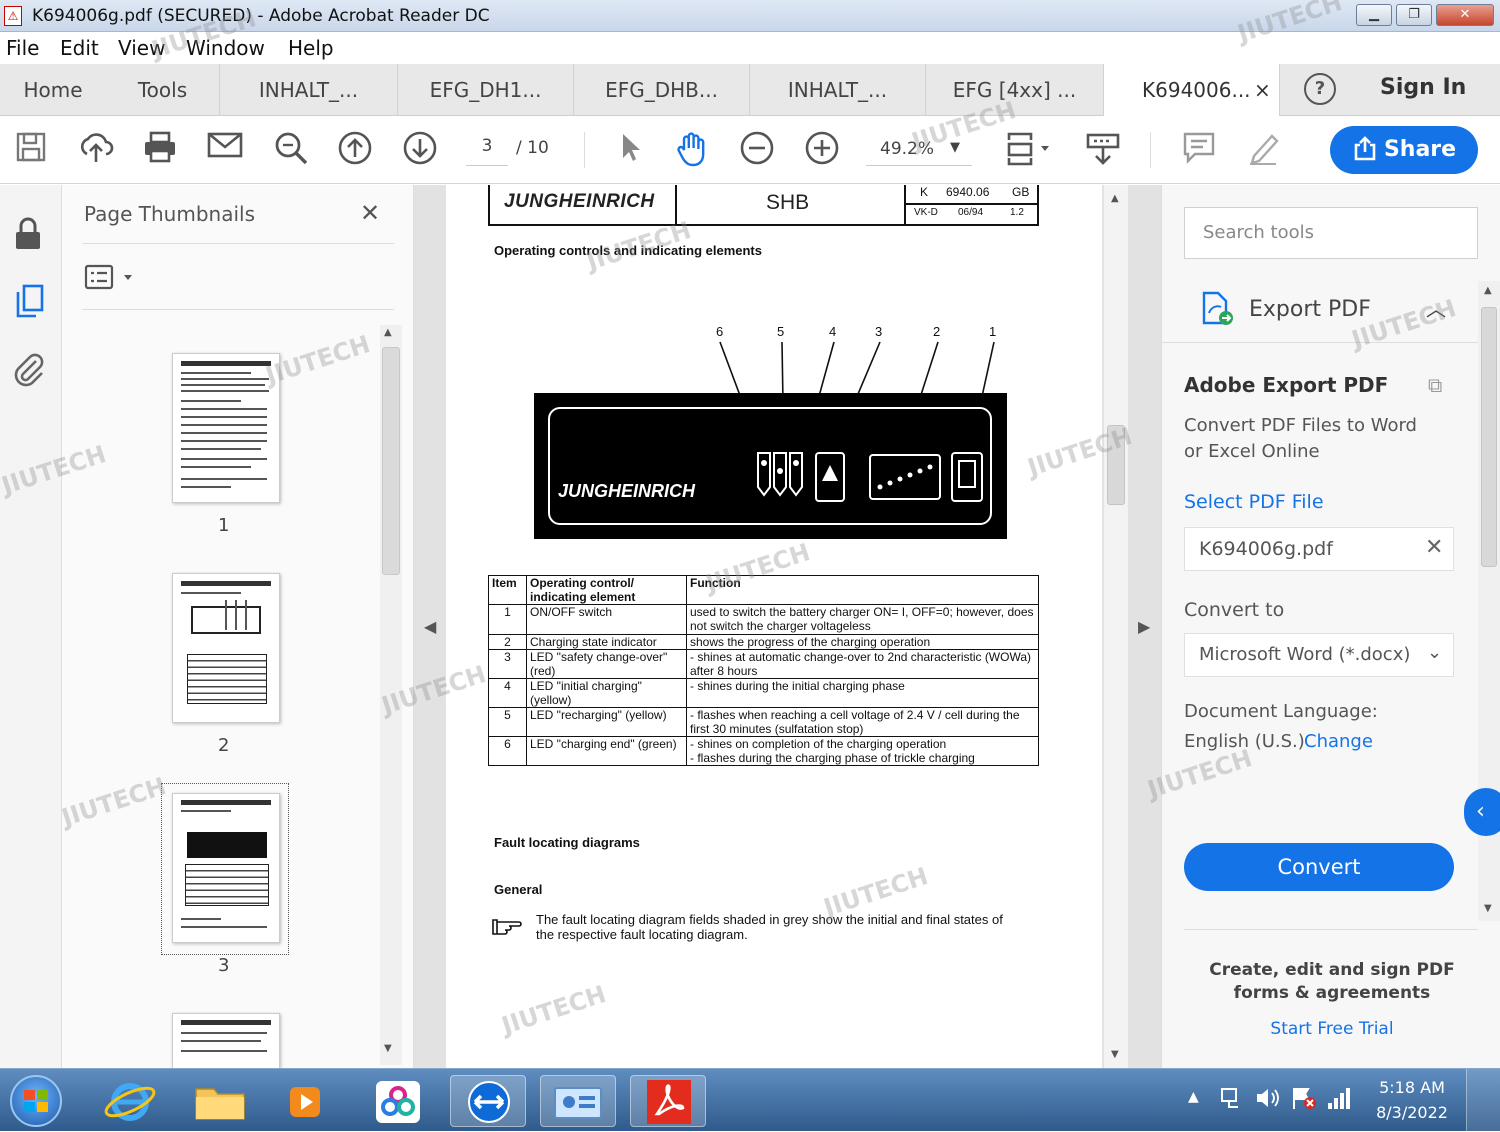 This screenshot has width=1500, height=1132. Describe the element at coordinates (30, 303) in the screenshot. I see `pages-icon` at that location.